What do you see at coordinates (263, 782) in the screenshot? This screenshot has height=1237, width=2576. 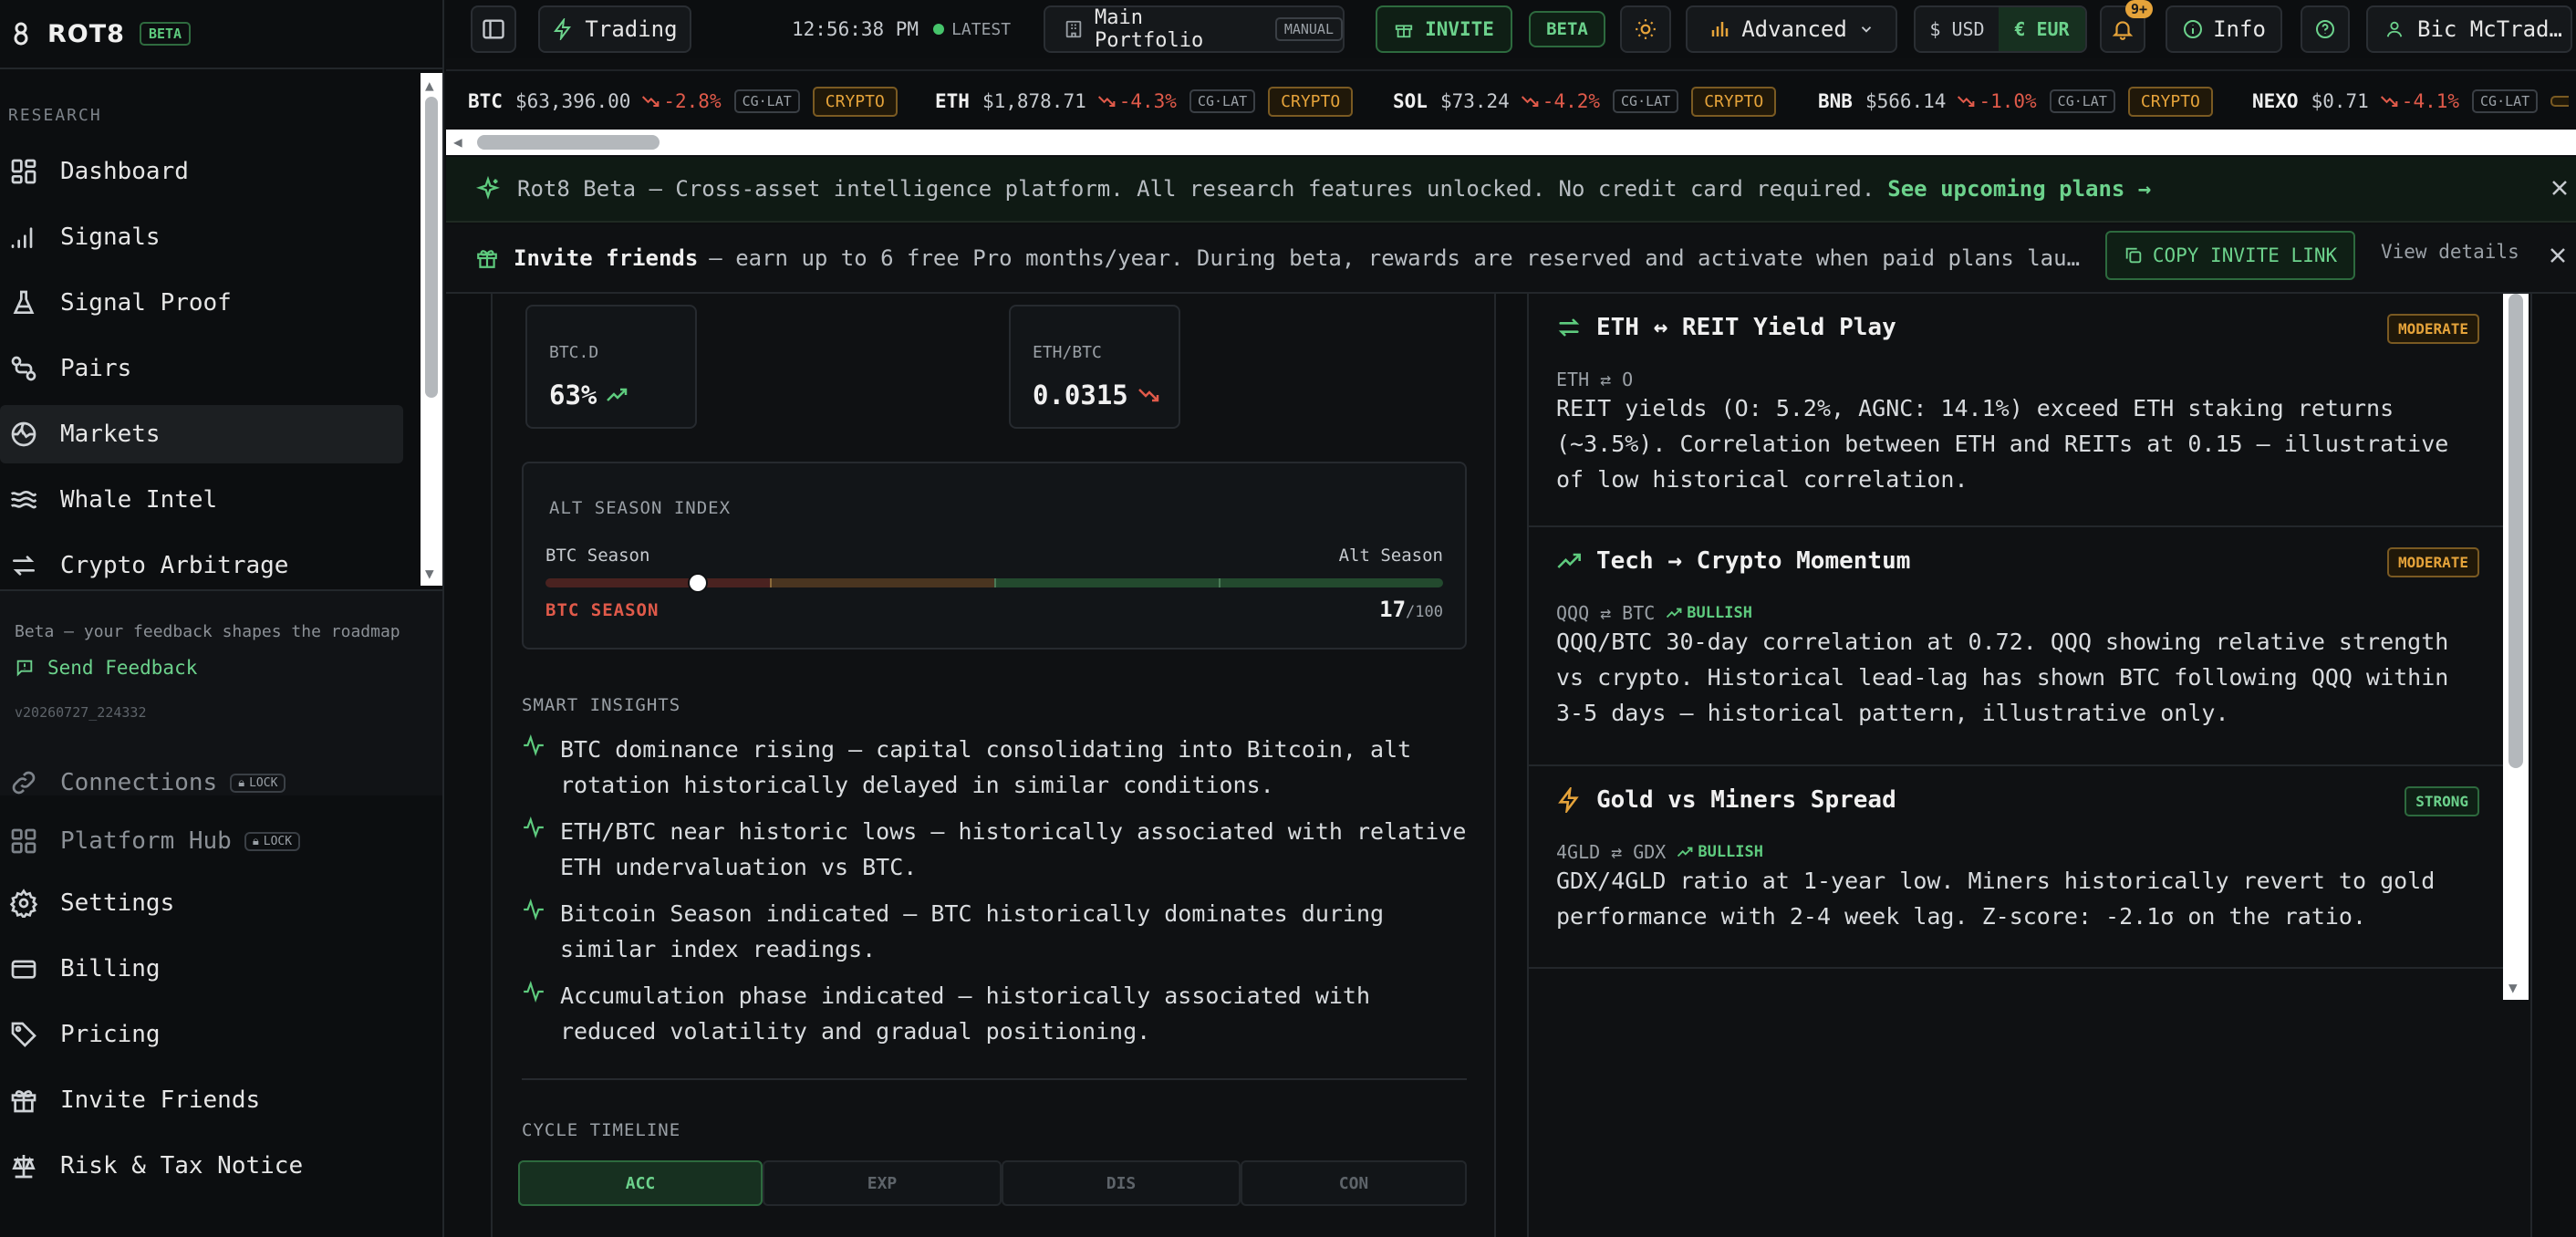 I see `lock-label: LOCK` at bounding box center [263, 782].